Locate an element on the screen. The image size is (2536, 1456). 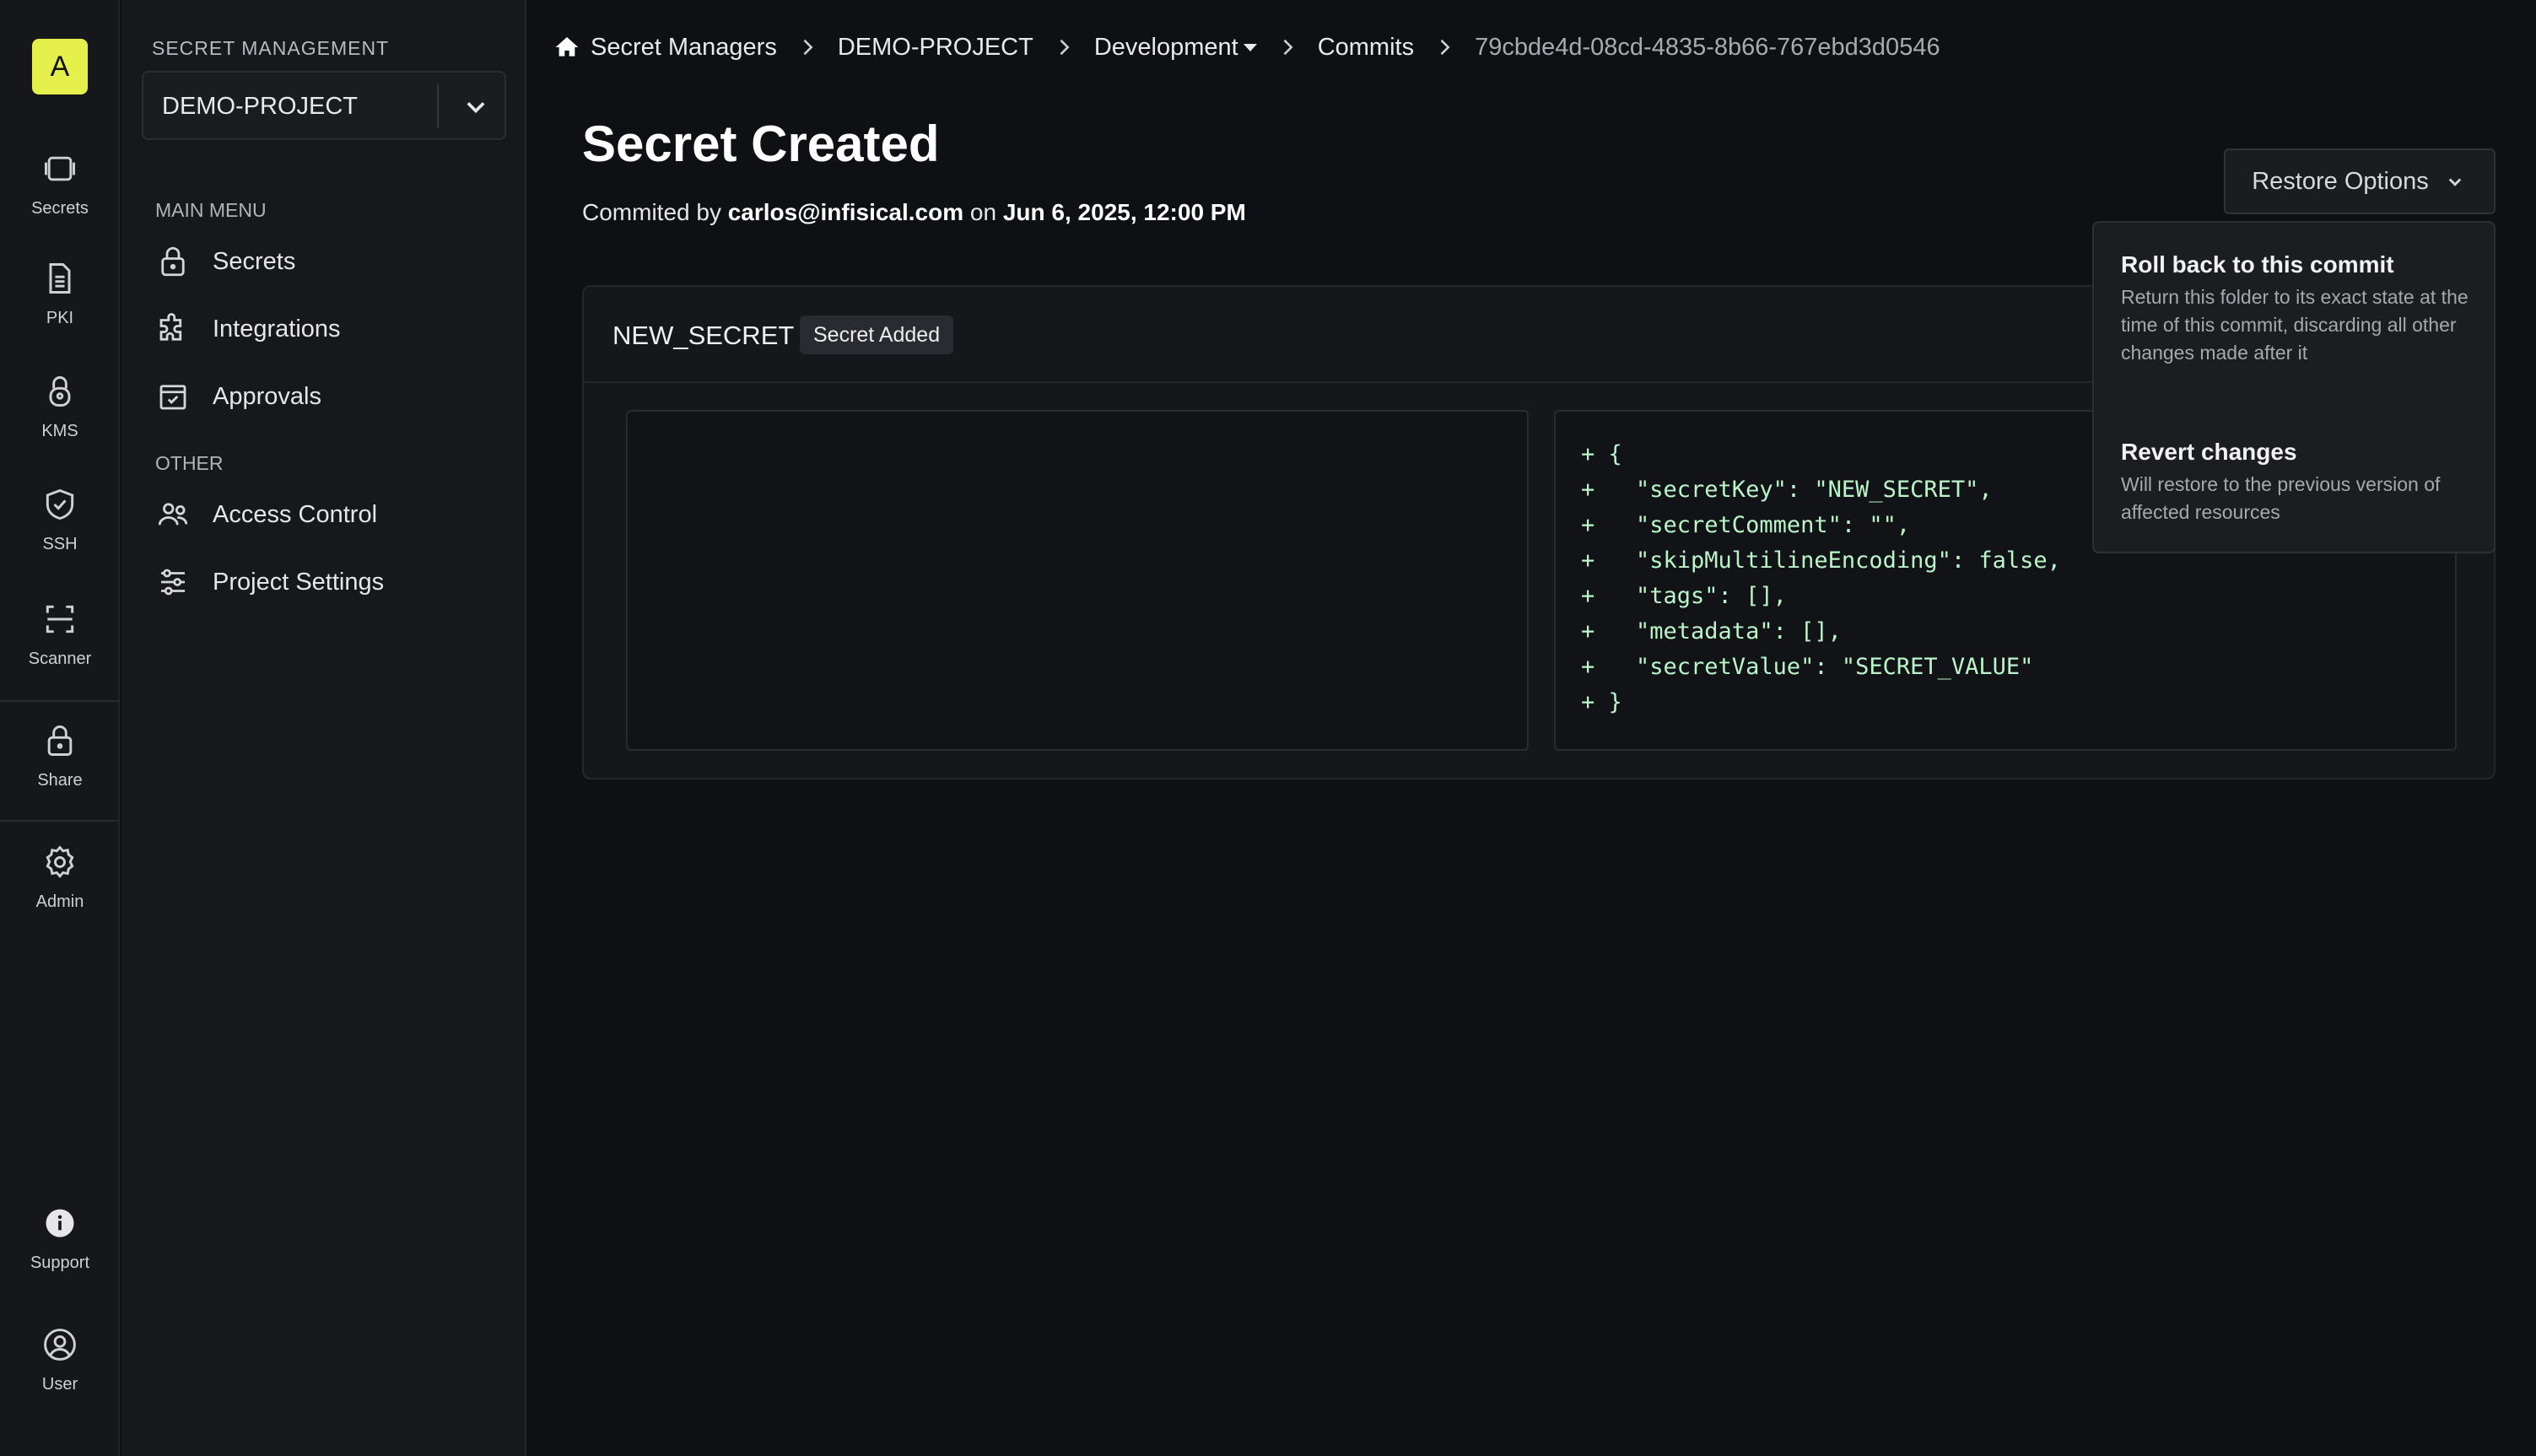
diff-line: + "tags": [], is located at coordinates (1684, 596).